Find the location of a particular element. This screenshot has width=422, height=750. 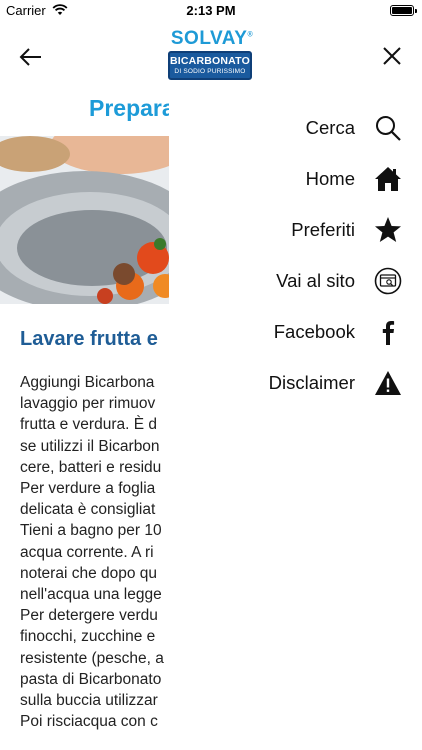

article-line: frutta e verdura. È d is located at coordinates (88, 425).